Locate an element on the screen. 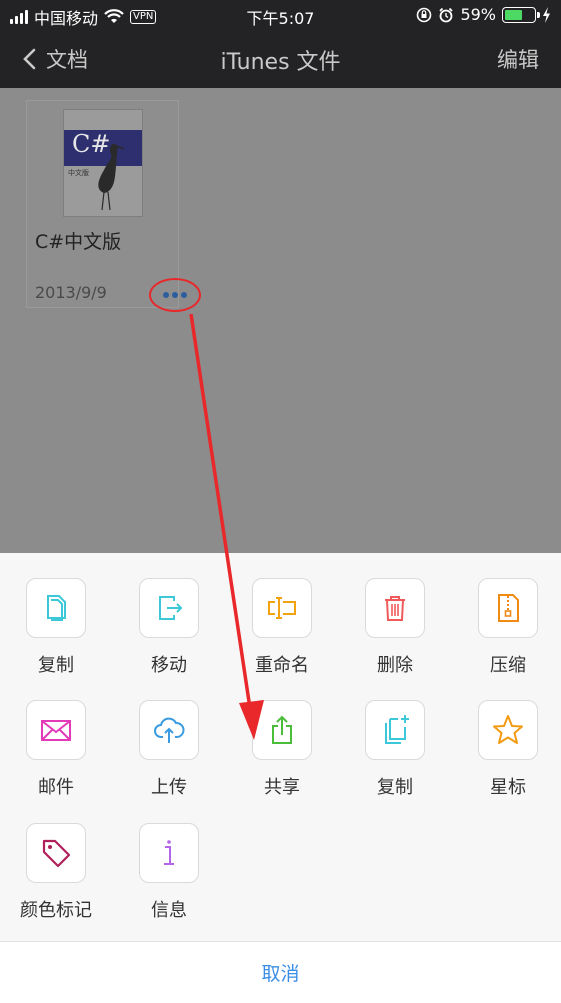 The height and width of the screenshot is (1003, 561). more-options-button is located at coordinates (175, 295).